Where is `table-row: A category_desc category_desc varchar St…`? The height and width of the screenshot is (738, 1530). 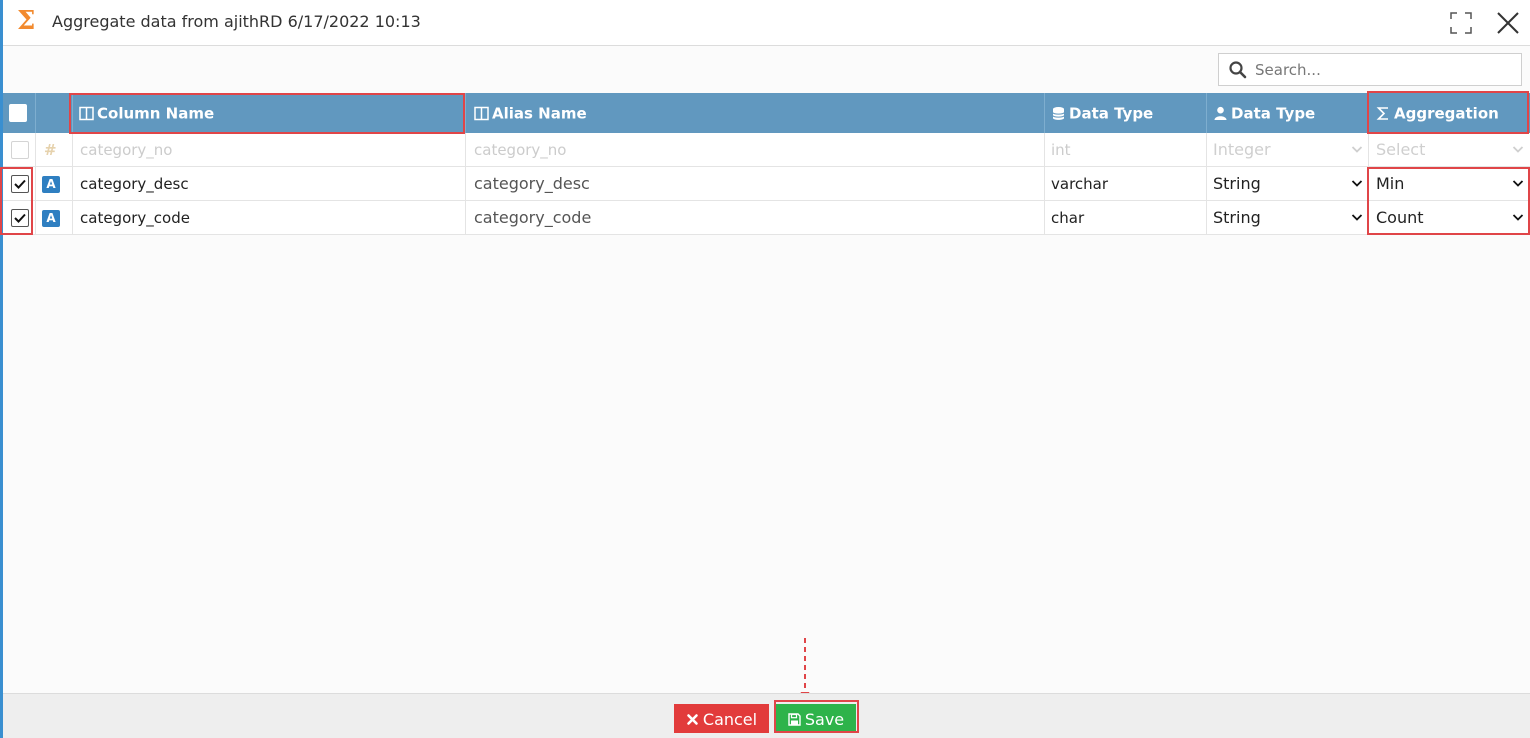
table-row: A category_desc category_desc varchar St… is located at coordinates (766, 184).